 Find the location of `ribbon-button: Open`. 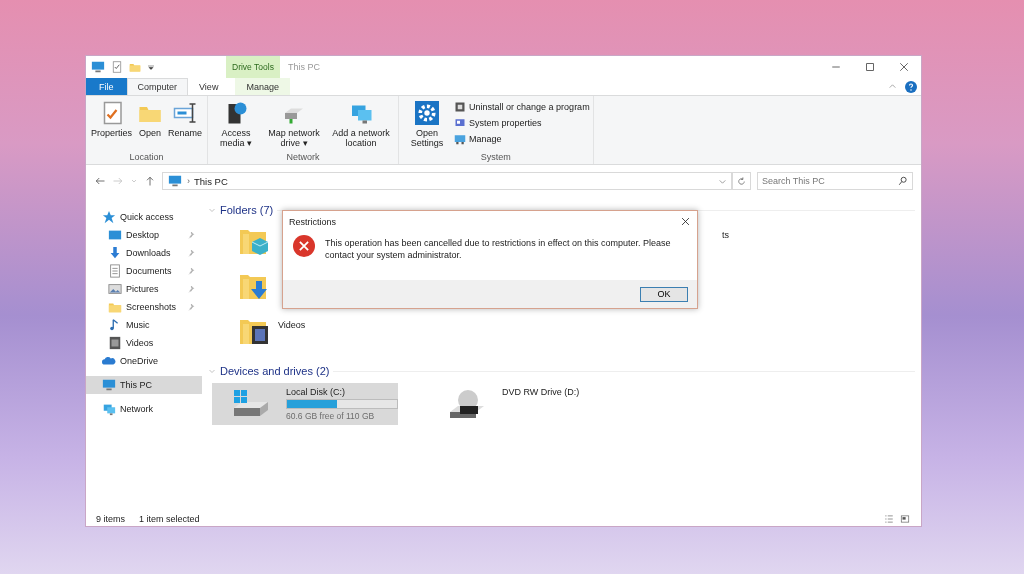

ribbon-button: Open is located at coordinates (150, 119).